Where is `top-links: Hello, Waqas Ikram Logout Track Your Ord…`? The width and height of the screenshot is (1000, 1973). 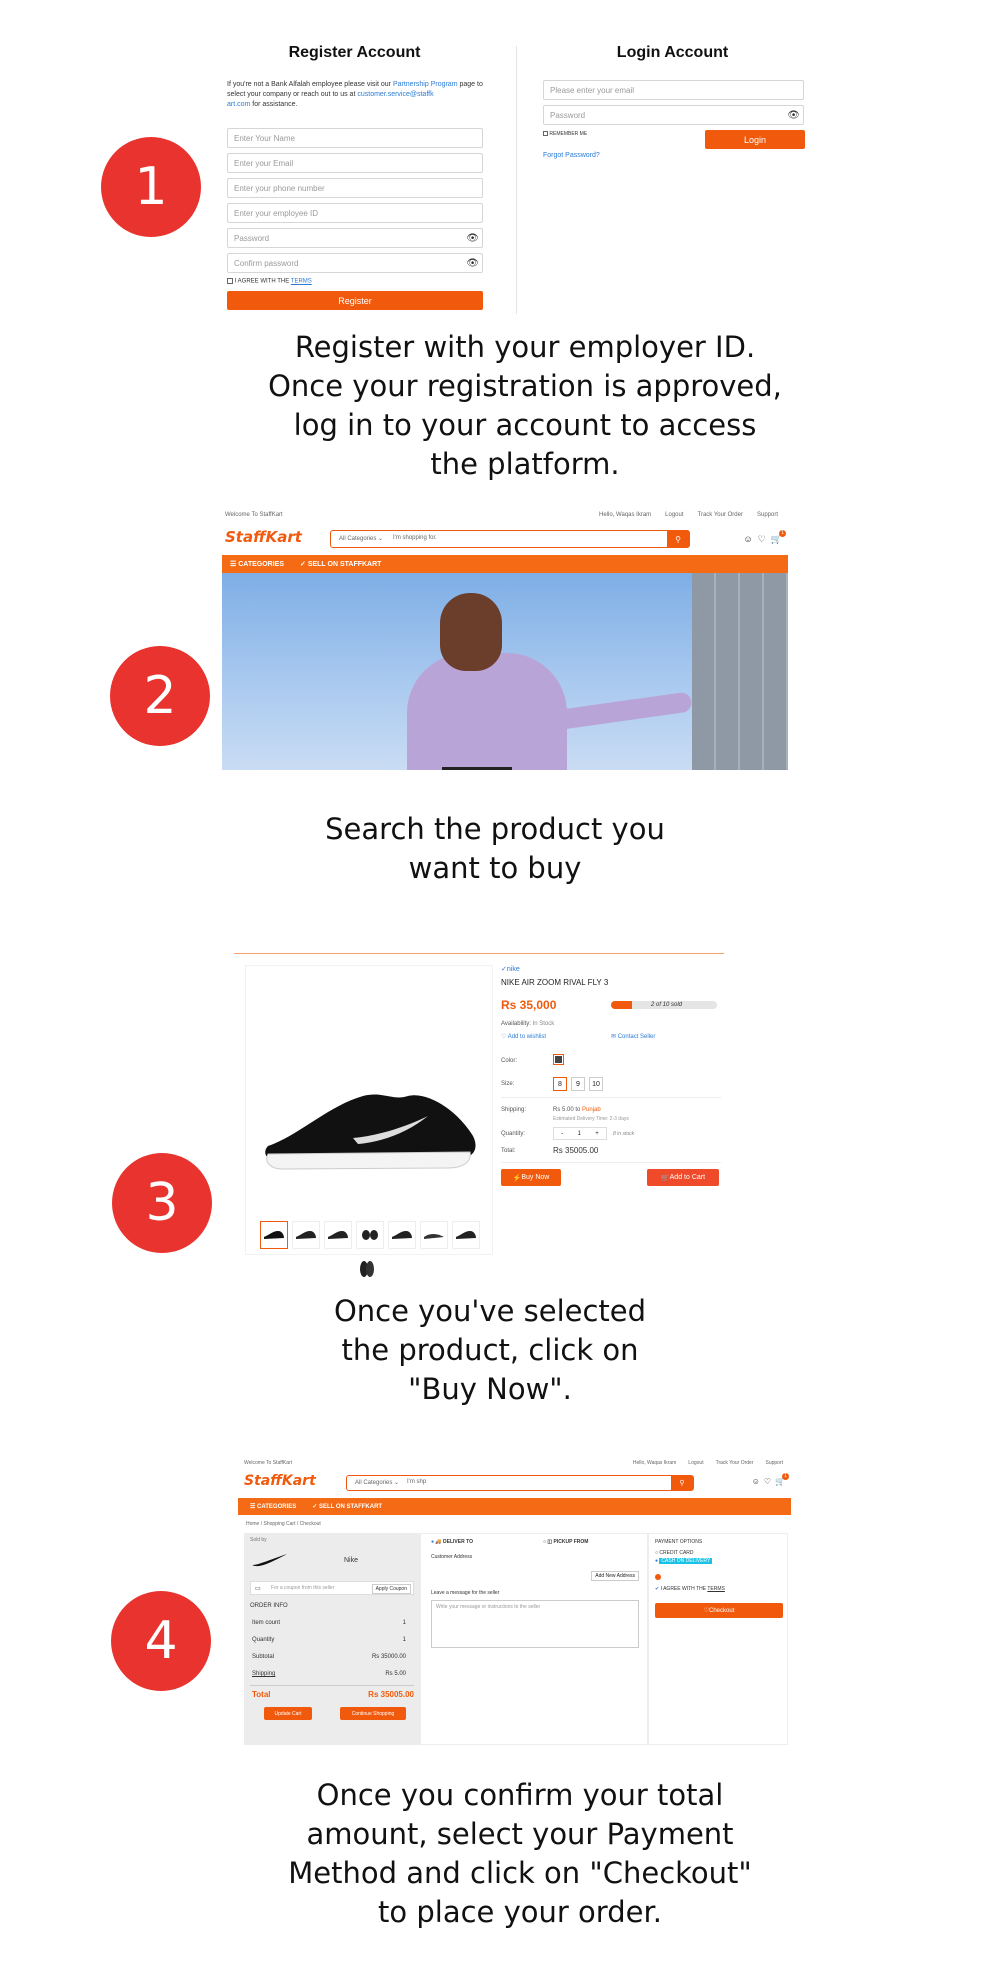 top-links: Hello, Waqas Ikram Logout Track Your Ord… is located at coordinates (708, 1463).